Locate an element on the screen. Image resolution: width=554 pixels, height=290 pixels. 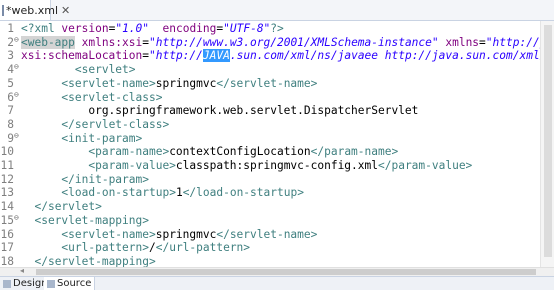
code-token: / is located at coordinates (152, 248).